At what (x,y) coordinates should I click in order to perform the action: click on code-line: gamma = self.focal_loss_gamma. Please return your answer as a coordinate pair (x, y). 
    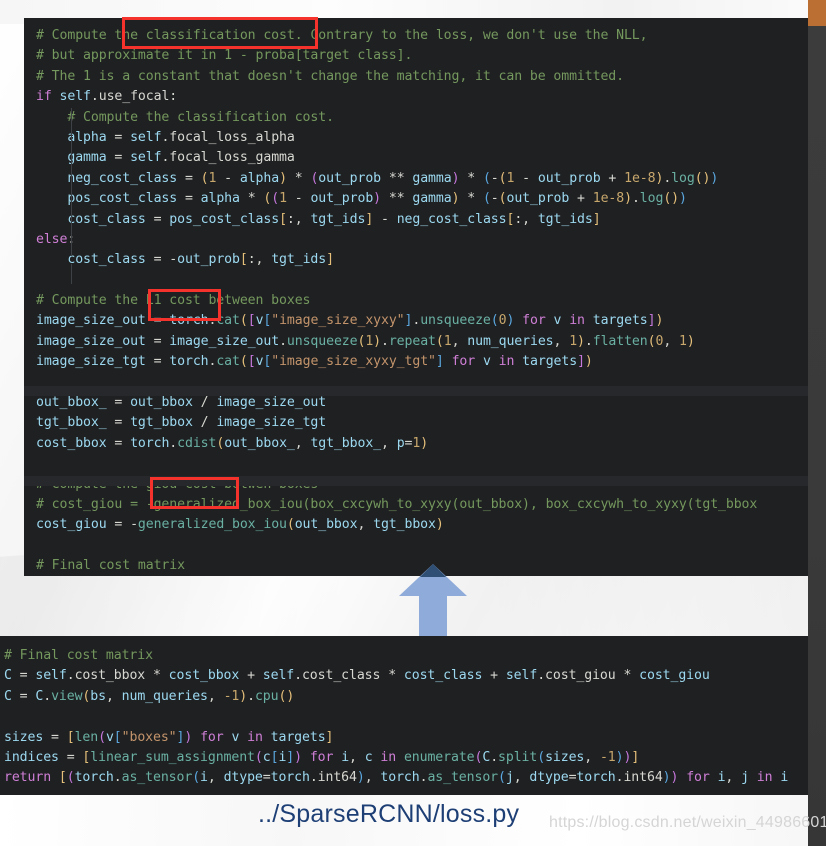
    Looking at the image, I should click on (181, 158).